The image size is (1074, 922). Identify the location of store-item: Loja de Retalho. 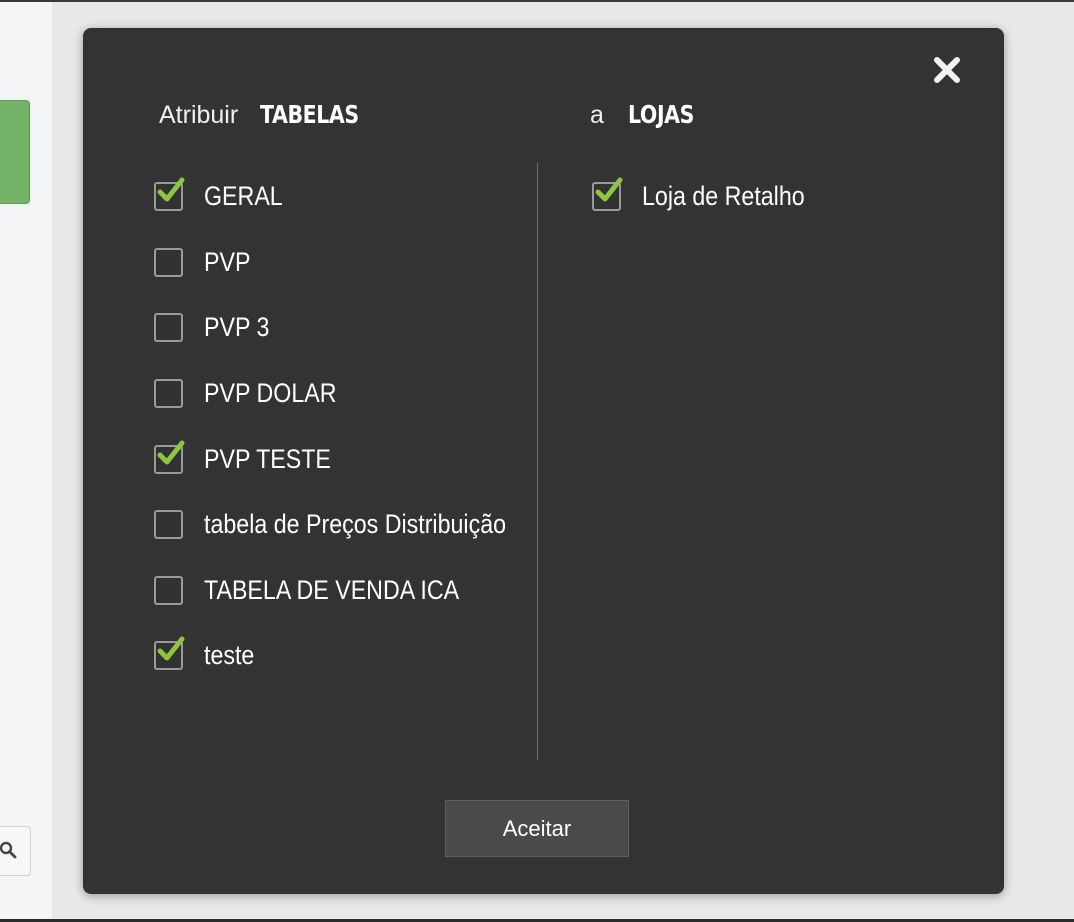
(772, 197).